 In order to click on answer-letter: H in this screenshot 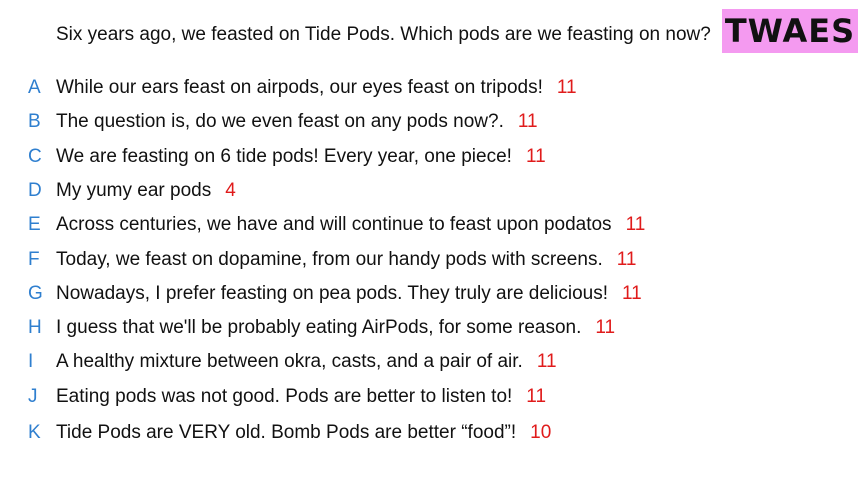, I will do `click(35, 327)`.